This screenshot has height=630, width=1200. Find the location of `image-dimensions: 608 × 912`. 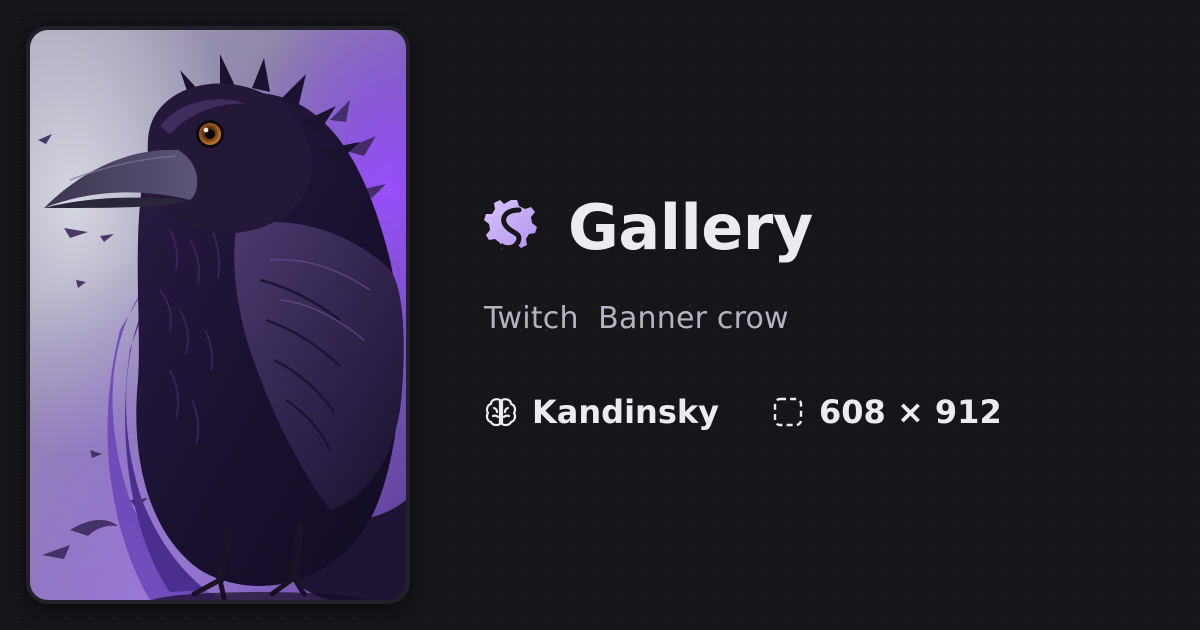

image-dimensions: 608 × 912 is located at coordinates (910, 412).